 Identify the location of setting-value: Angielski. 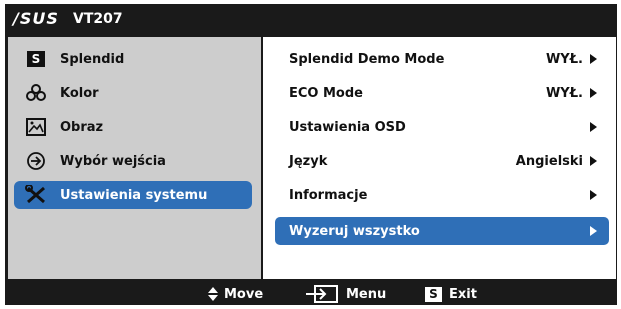
(549, 161).